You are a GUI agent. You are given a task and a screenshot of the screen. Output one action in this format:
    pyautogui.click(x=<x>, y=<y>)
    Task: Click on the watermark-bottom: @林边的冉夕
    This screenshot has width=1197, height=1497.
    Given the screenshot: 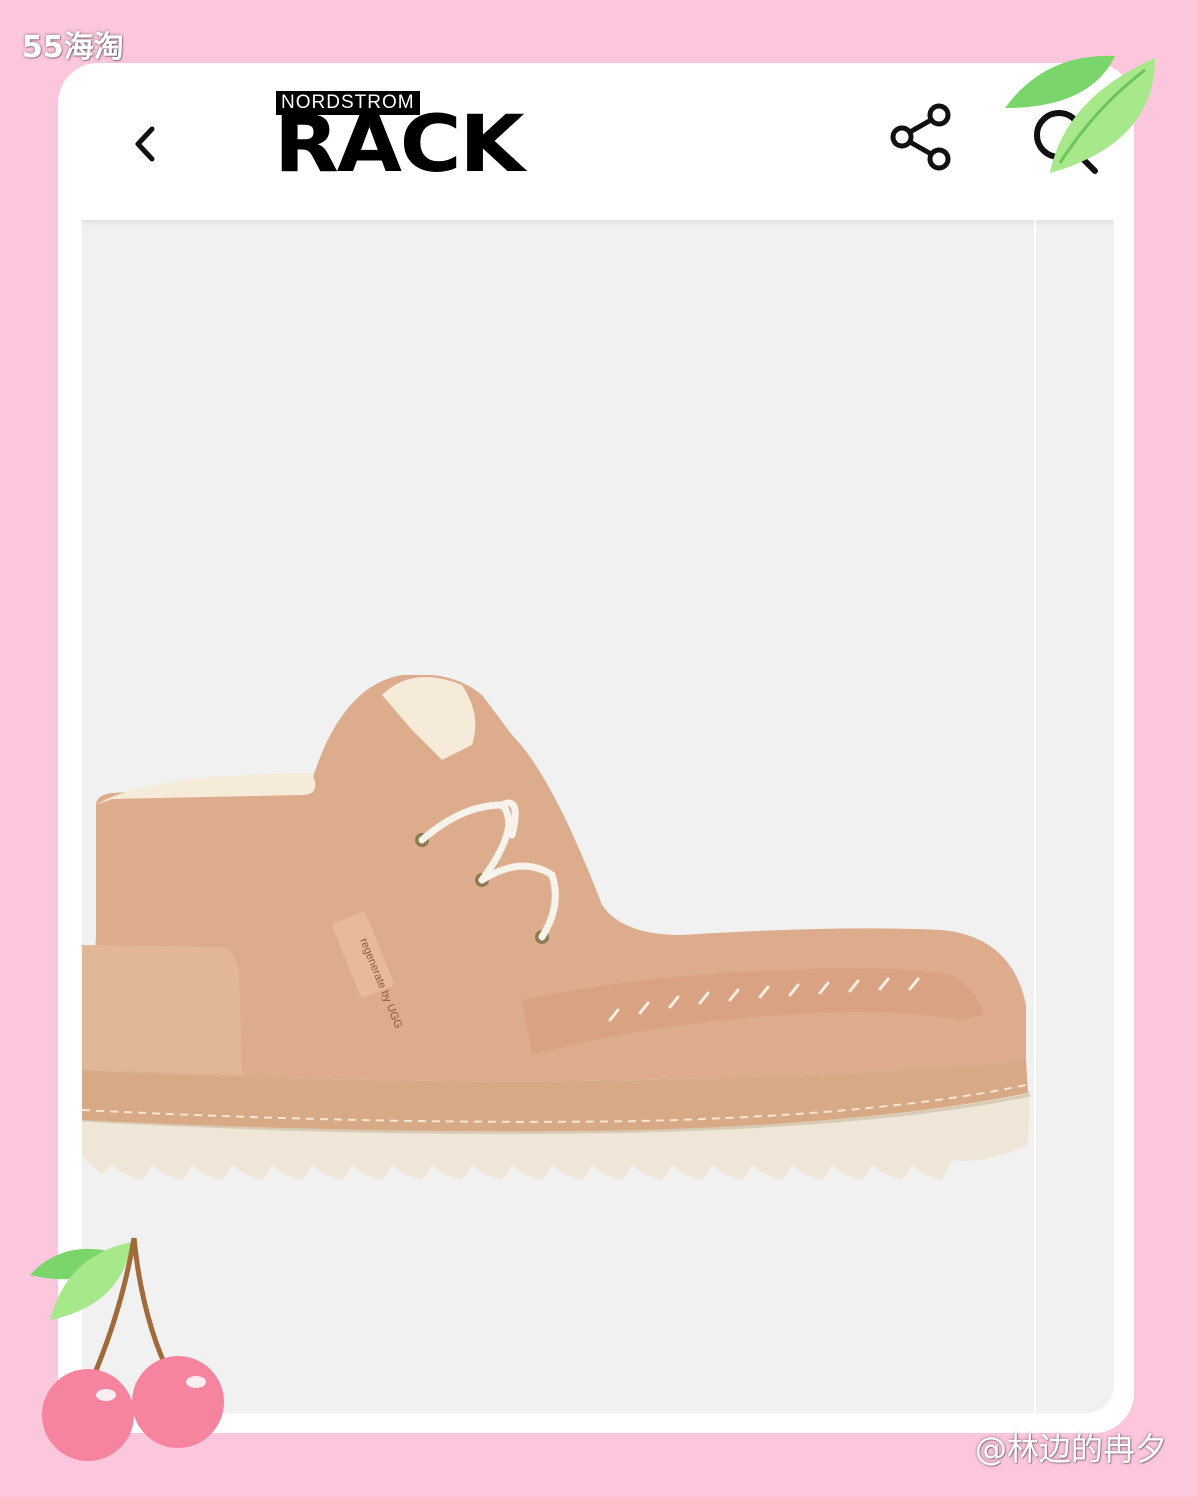 What is the action you would take?
    pyautogui.click(x=1070, y=1449)
    